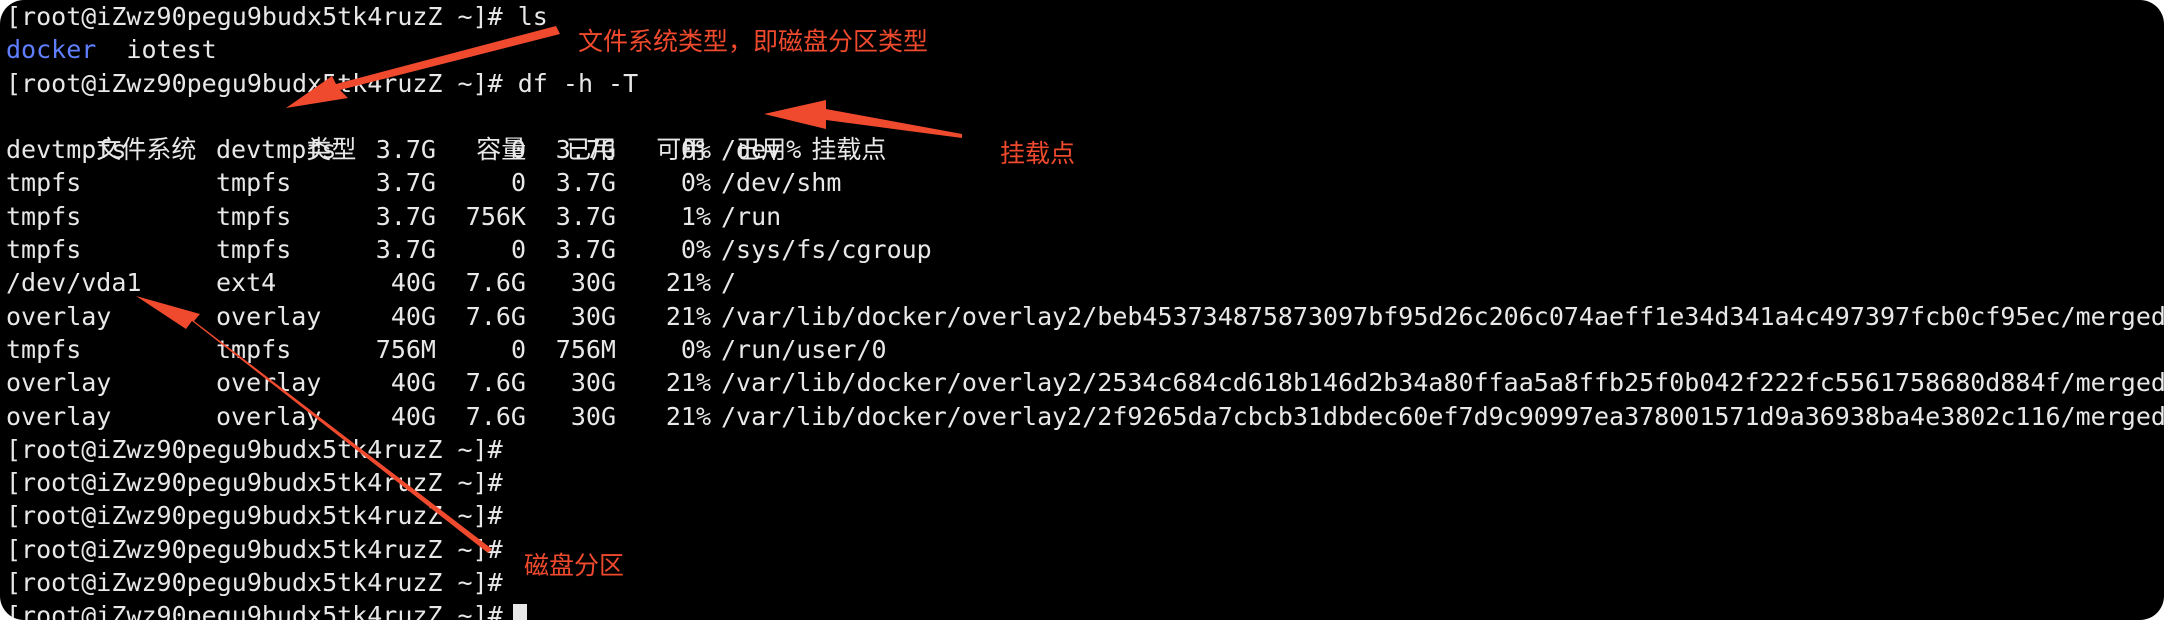 The image size is (2164, 620). Describe the element at coordinates (574, 565) in the screenshot. I see `annotation-disk-partition: 磁盘分区` at that location.